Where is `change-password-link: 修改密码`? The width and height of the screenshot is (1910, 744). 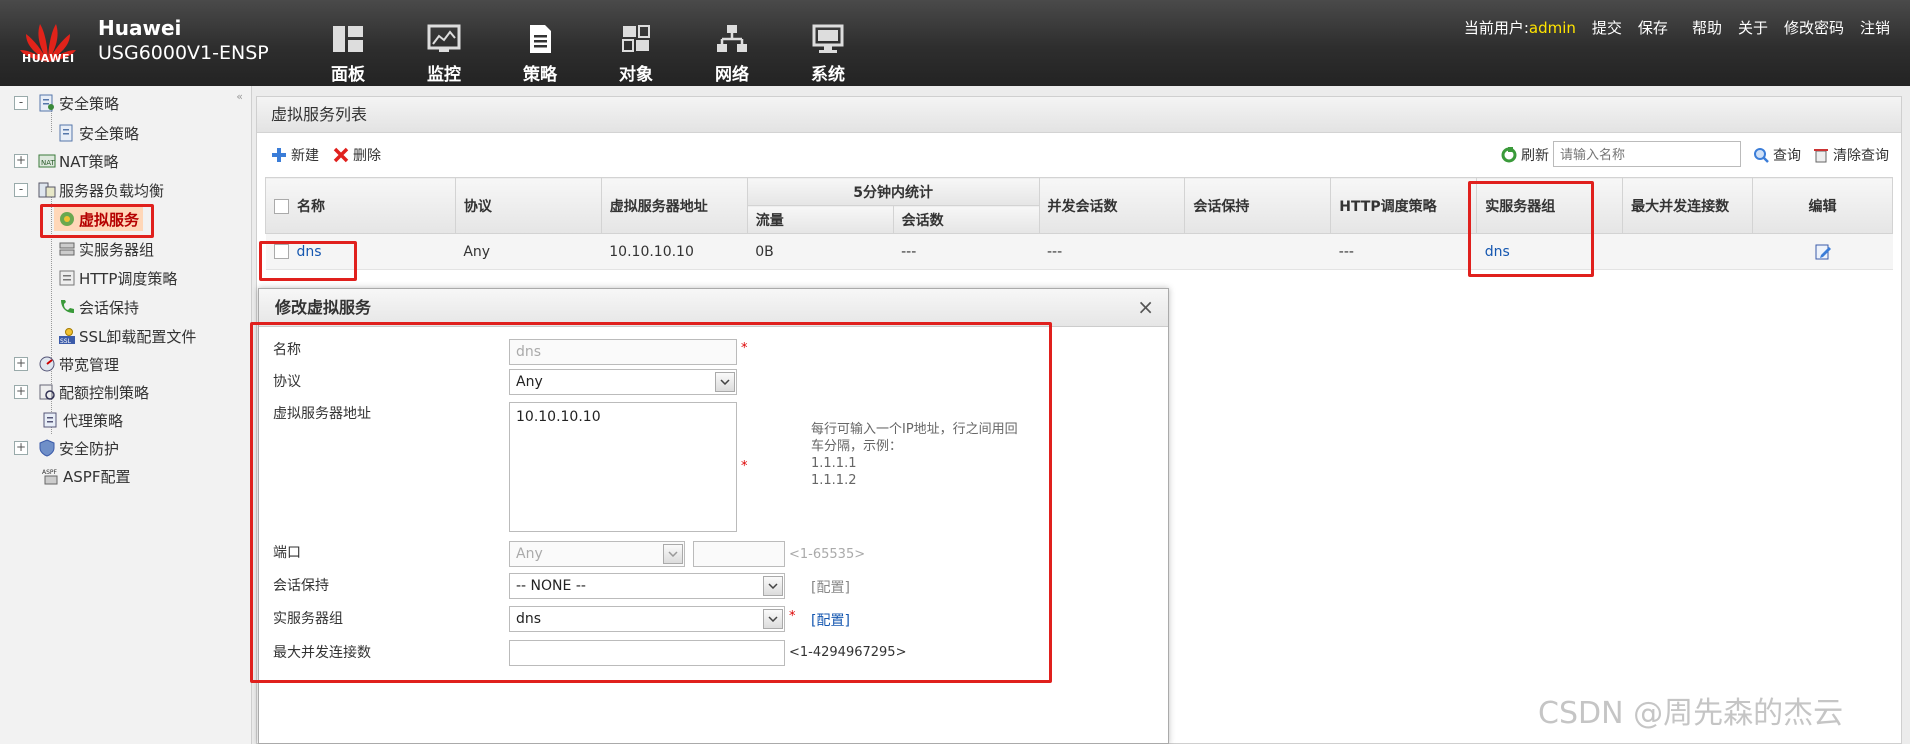 change-password-link: 修改密码 is located at coordinates (1814, 27).